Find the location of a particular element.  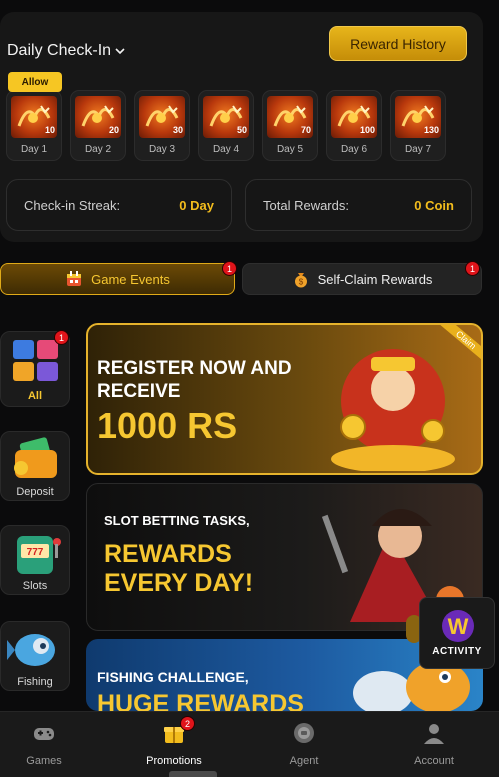

register-amount: 1000 RS is located at coordinates (167, 425).